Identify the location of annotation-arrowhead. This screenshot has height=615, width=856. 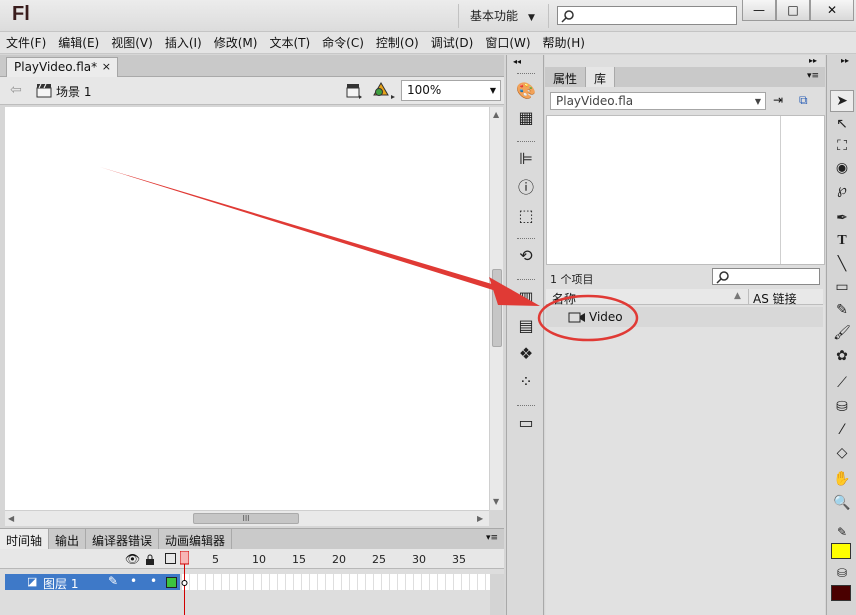
(514, 291).